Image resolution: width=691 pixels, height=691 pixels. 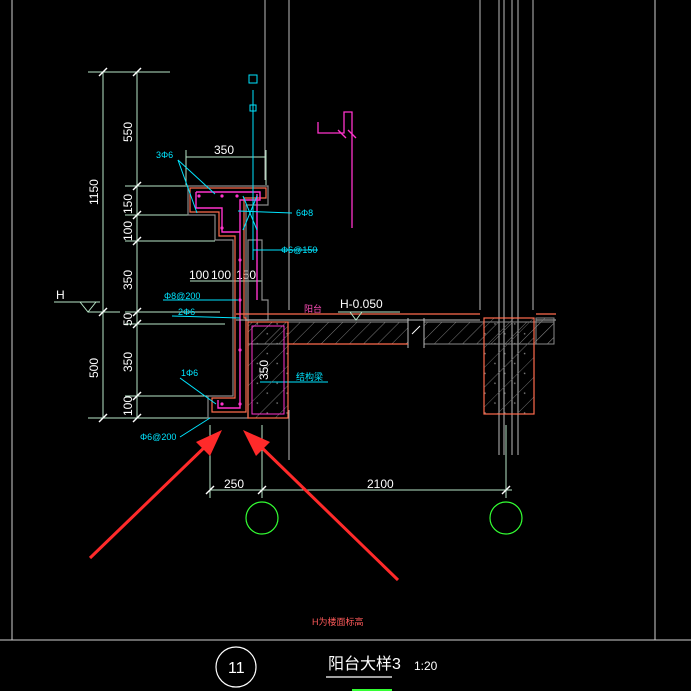 What do you see at coordinates (250, 167) in the screenshot?
I see `anchor-lines` at bounding box center [250, 167].